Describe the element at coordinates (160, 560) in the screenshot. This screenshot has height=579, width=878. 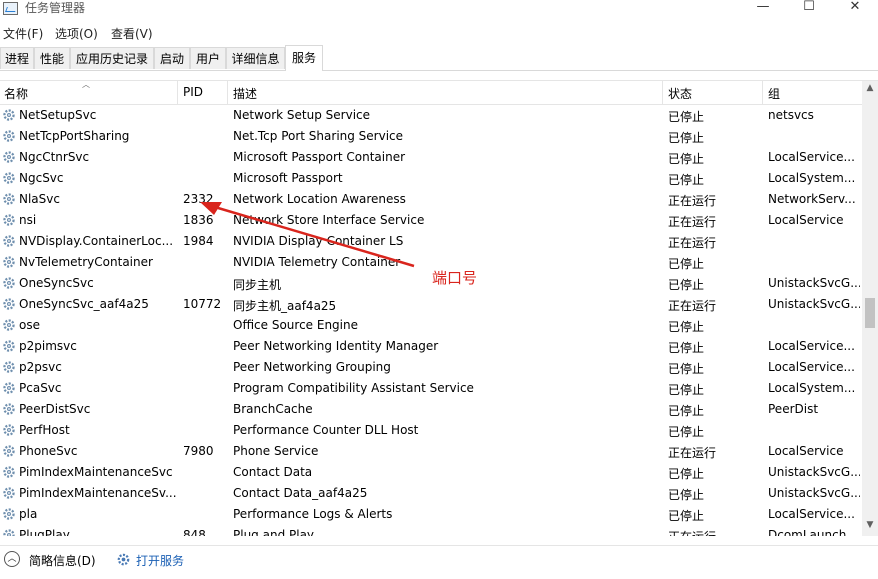
I see `open-services-link: 打开服务` at that location.